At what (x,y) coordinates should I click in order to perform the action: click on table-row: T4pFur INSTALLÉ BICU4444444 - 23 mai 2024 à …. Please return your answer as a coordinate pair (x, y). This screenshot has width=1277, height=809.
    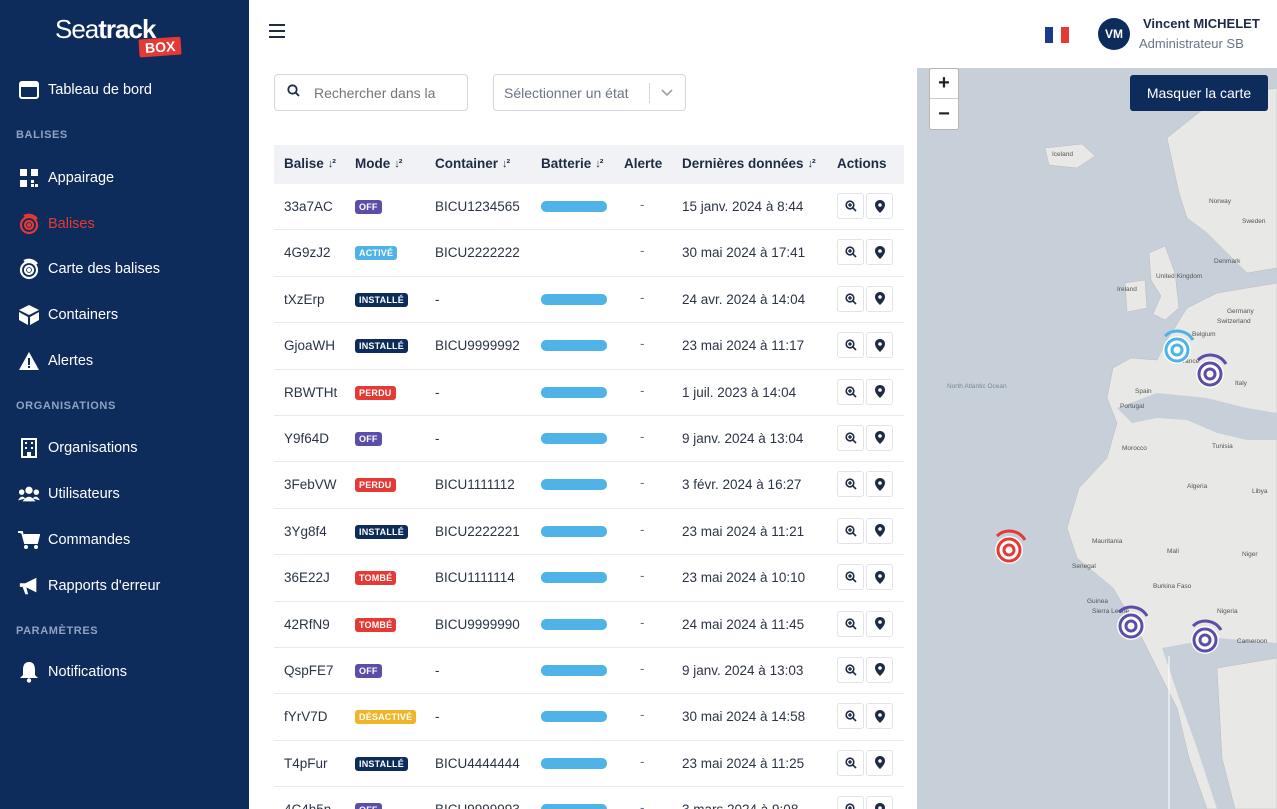
    Looking at the image, I should click on (589, 764).